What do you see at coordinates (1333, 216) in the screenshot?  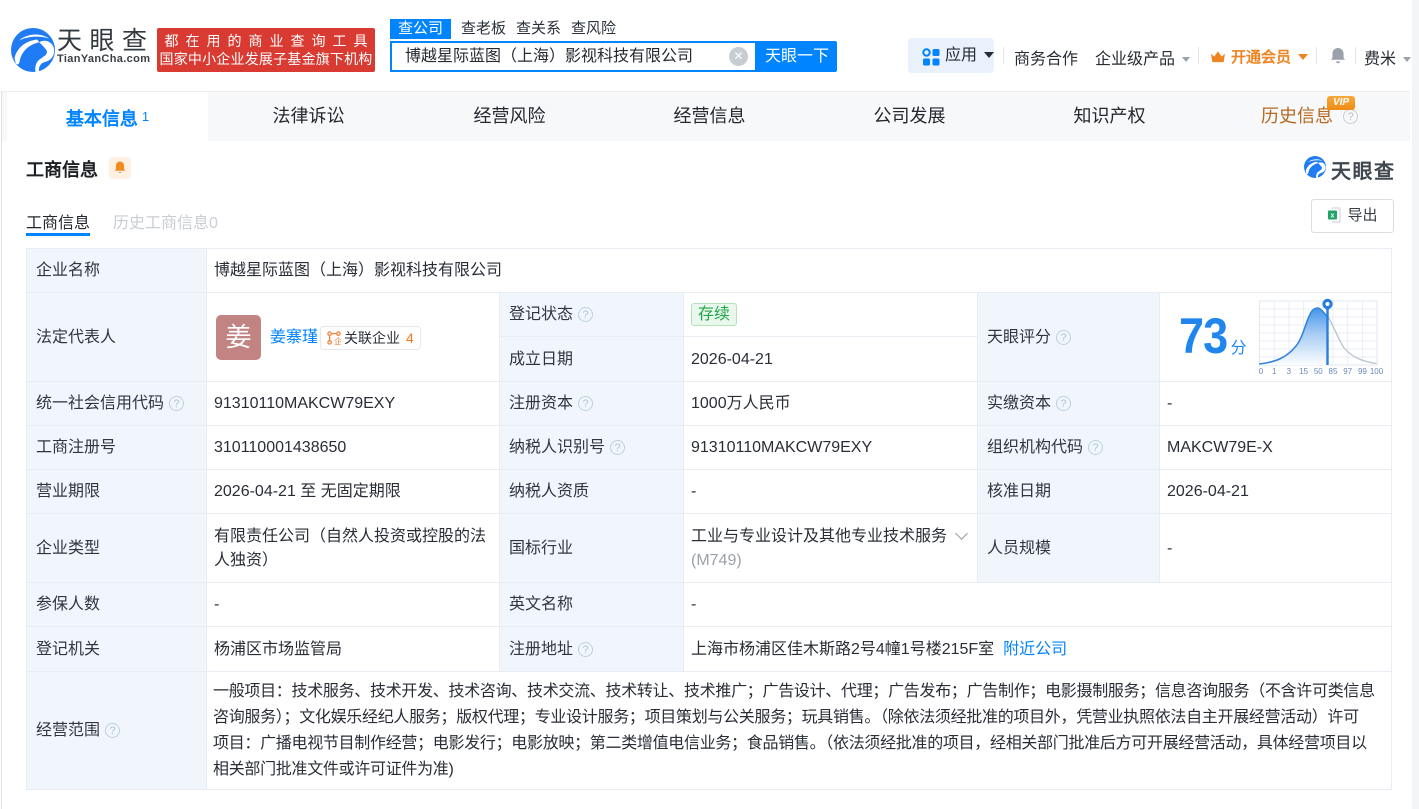 I see `svg-text: x` at bounding box center [1333, 216].